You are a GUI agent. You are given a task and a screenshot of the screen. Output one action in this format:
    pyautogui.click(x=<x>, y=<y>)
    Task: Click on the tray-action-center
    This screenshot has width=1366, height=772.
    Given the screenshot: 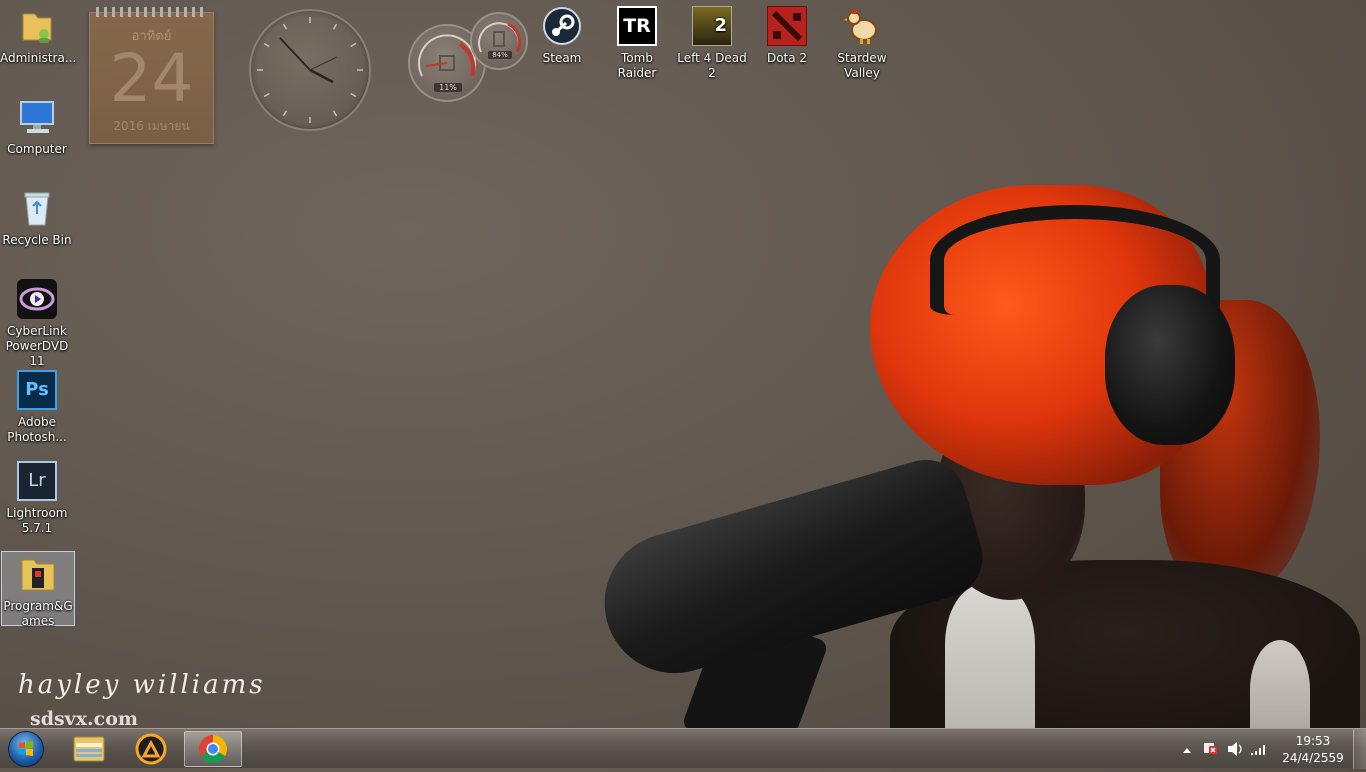 What is the action you would take?
    pyautogui.click(x=1210, y=749)
    